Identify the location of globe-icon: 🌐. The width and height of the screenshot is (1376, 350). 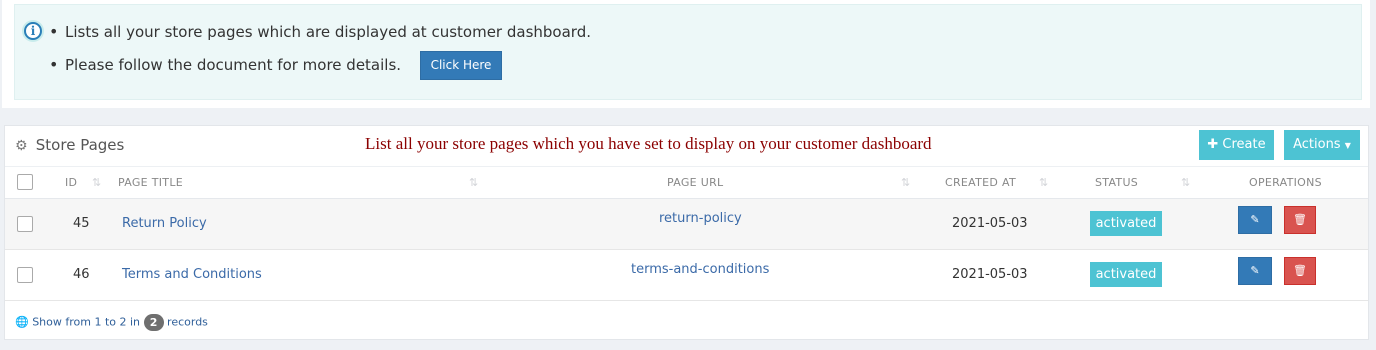
(22, 322).